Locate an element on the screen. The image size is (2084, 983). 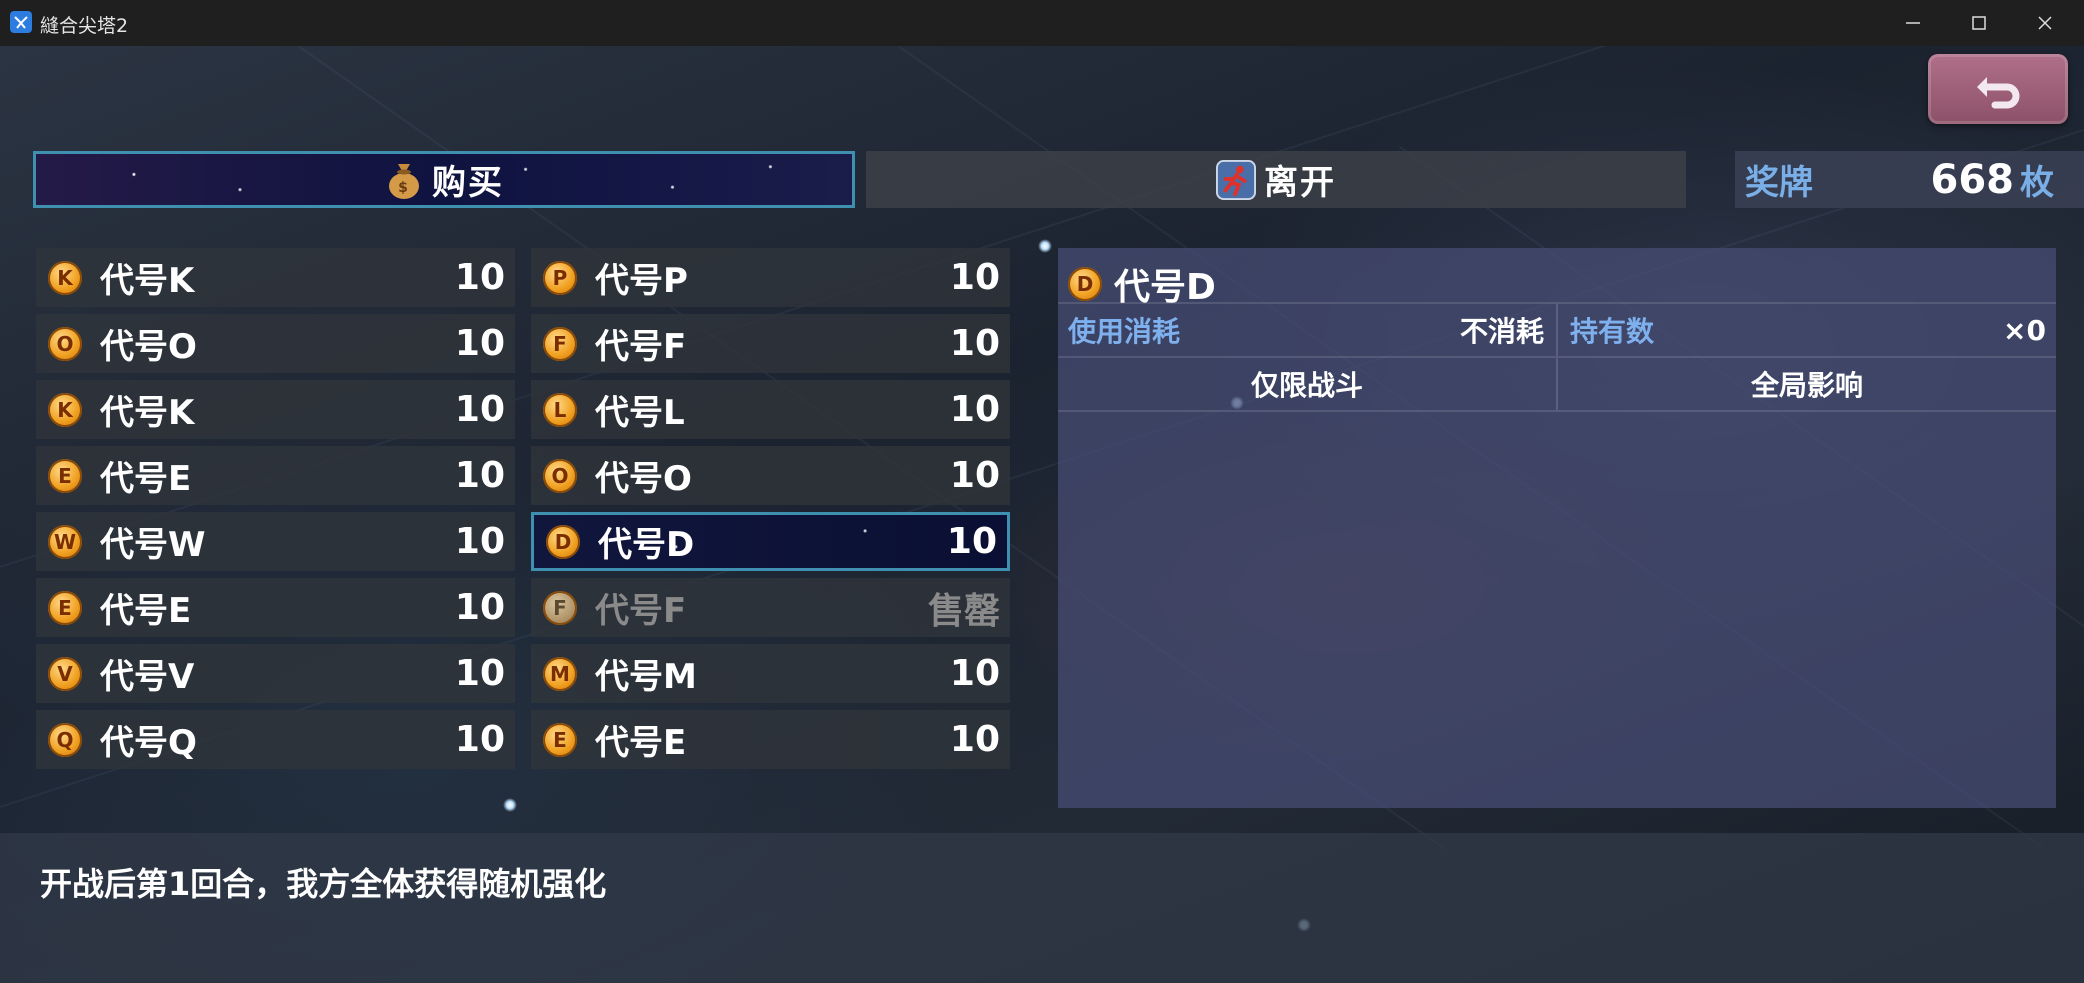
owned-label: 持有数 is located at coordinates (1612, 331).